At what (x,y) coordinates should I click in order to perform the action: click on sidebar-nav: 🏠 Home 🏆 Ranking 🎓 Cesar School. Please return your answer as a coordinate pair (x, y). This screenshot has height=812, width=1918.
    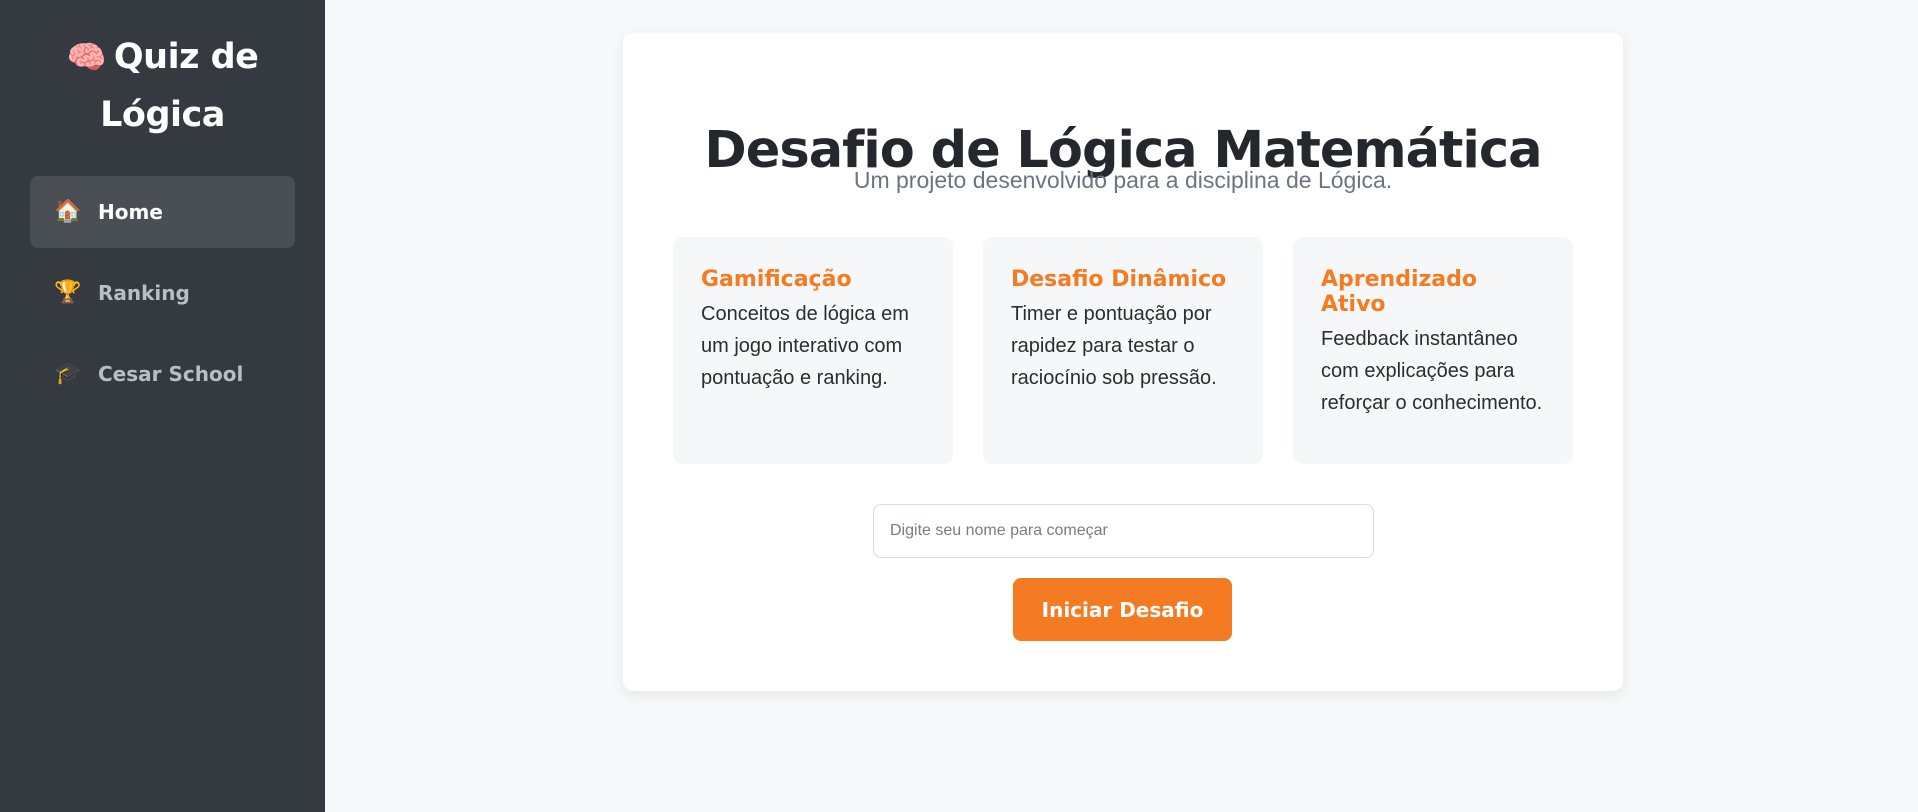
    Looking at the image, I should click on (162, 293).